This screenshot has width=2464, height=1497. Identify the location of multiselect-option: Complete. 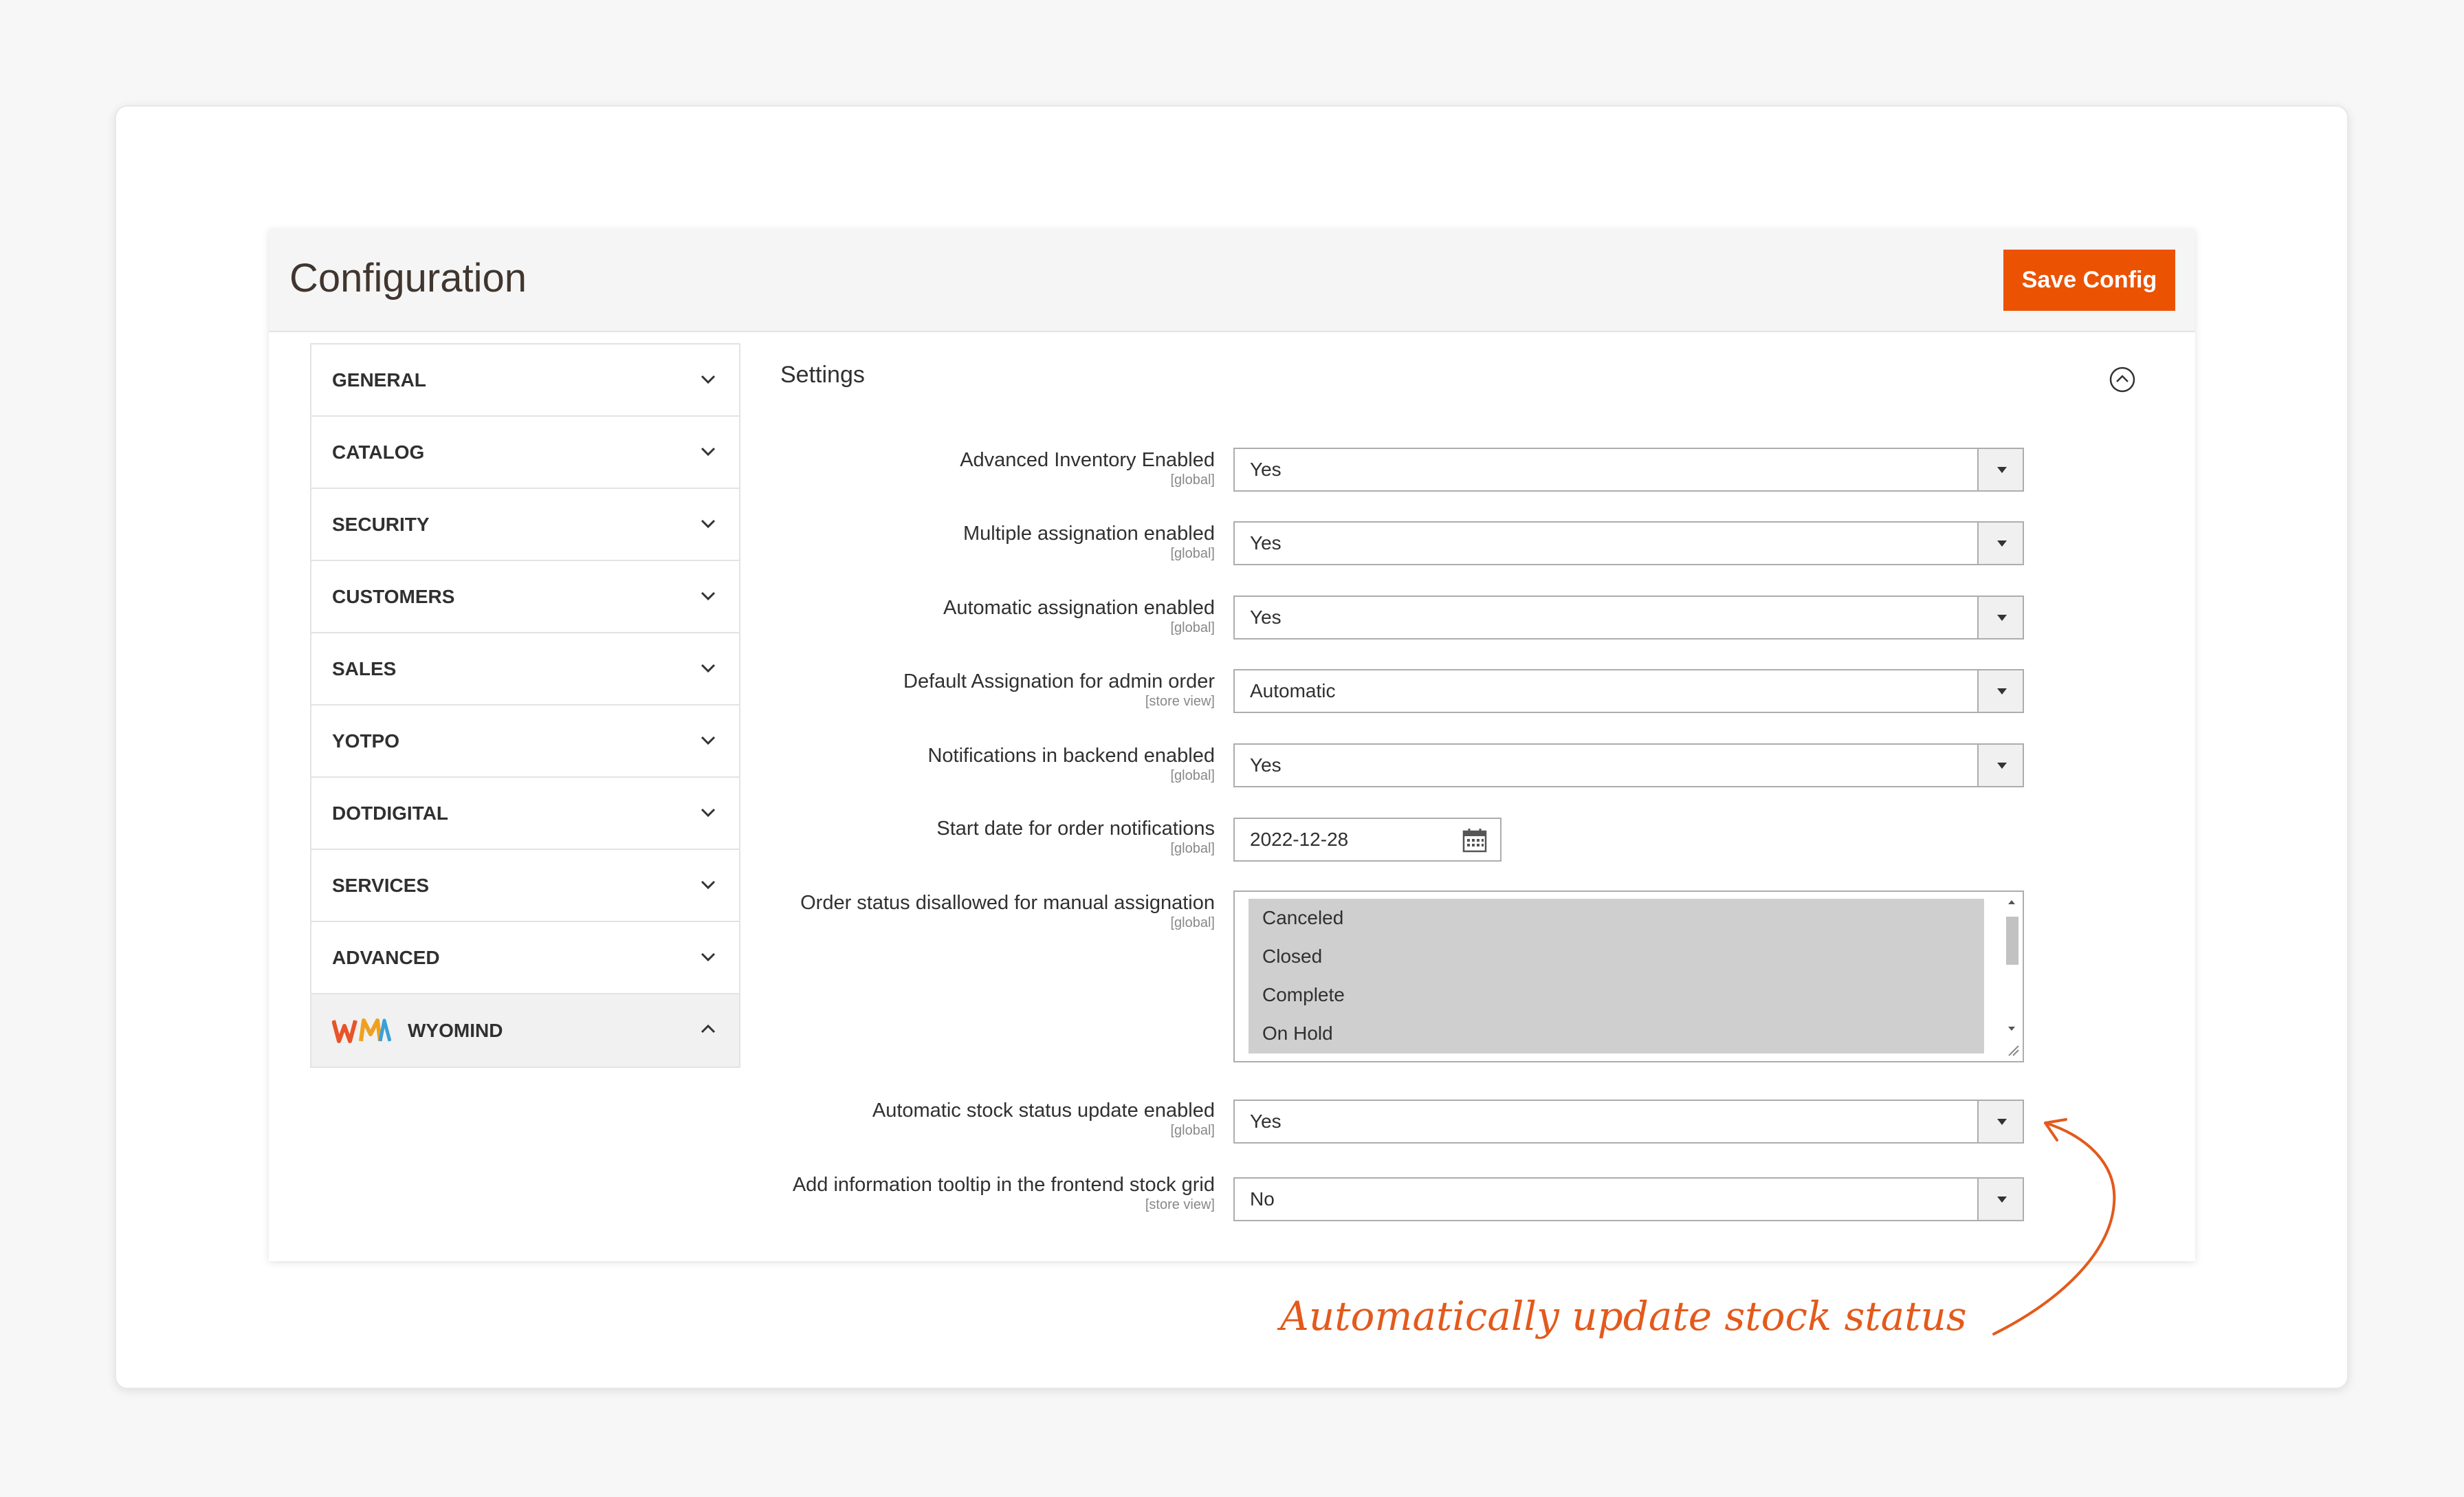
(1616, 995).